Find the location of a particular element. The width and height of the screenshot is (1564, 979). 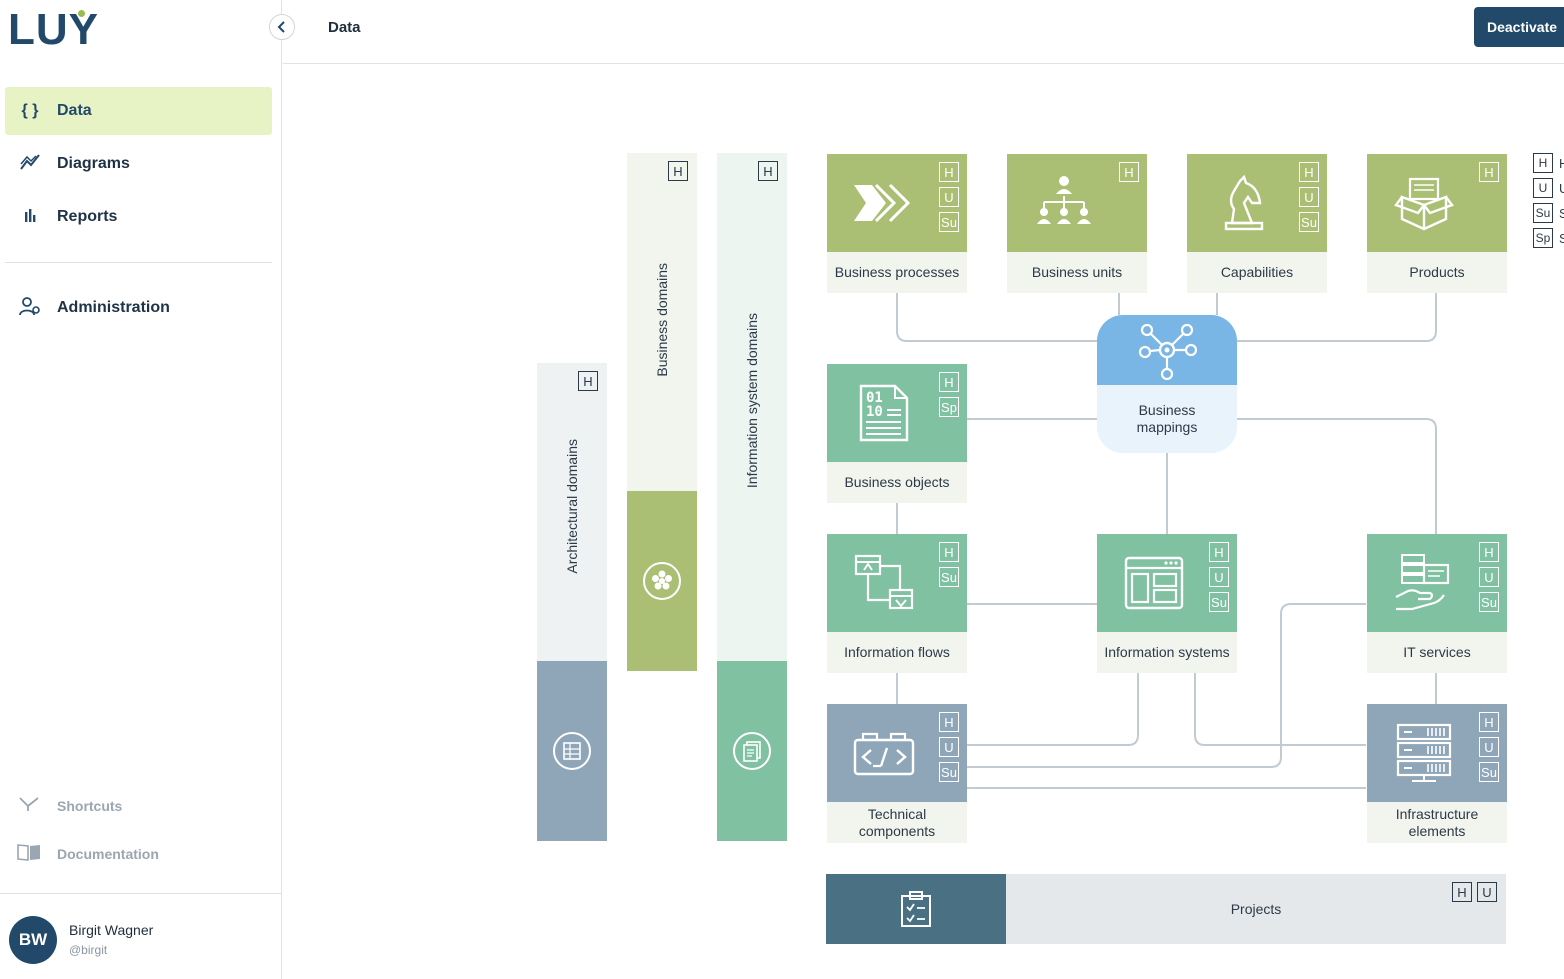

tile-infrastructure-elements: H U Su Infrastructure elements is located at coordinates (1437, 773).